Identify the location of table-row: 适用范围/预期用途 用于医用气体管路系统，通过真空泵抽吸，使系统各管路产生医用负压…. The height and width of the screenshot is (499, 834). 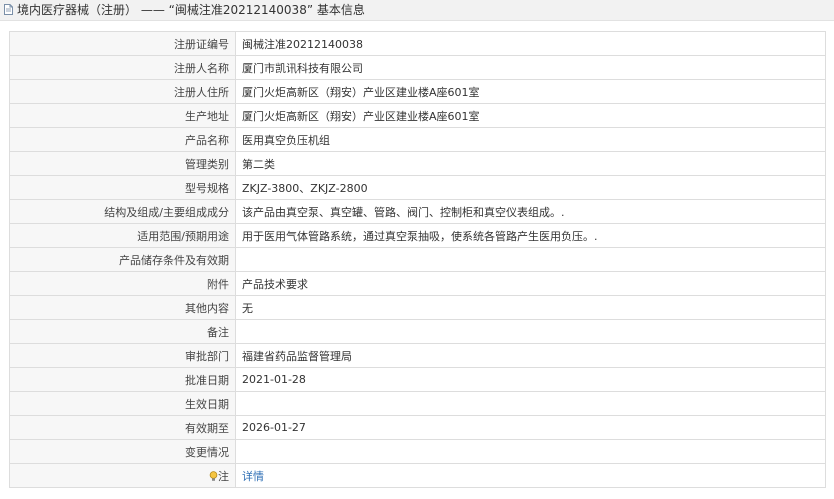
(417, 235).